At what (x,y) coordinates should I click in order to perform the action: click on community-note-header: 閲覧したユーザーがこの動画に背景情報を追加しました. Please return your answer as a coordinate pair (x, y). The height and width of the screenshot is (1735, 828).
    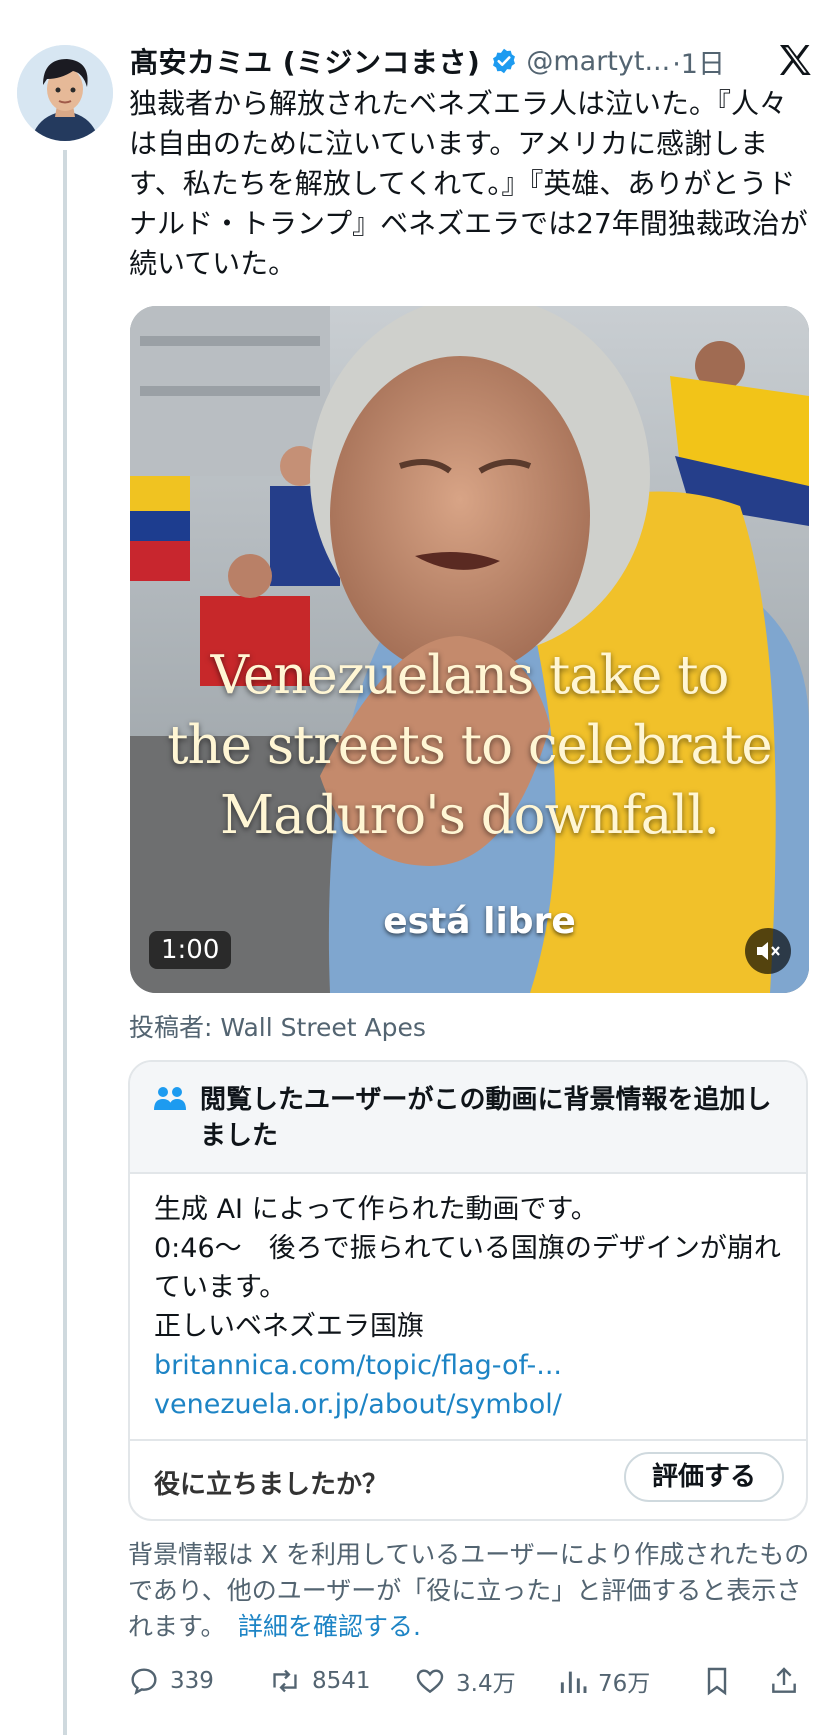
    Looking at the image, I should click on (468, 1118).